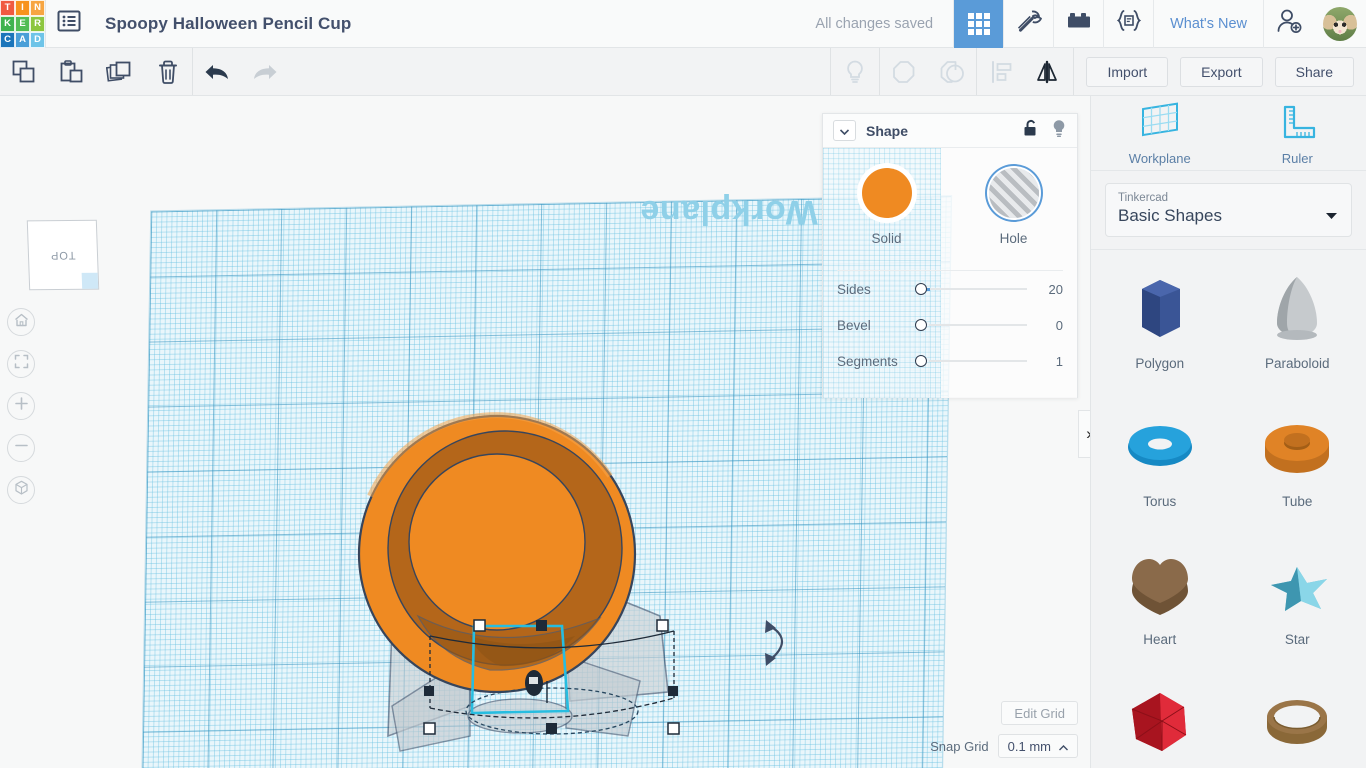  I want to click on edit-grid-button: Edit Grid, so click(1039, 713).